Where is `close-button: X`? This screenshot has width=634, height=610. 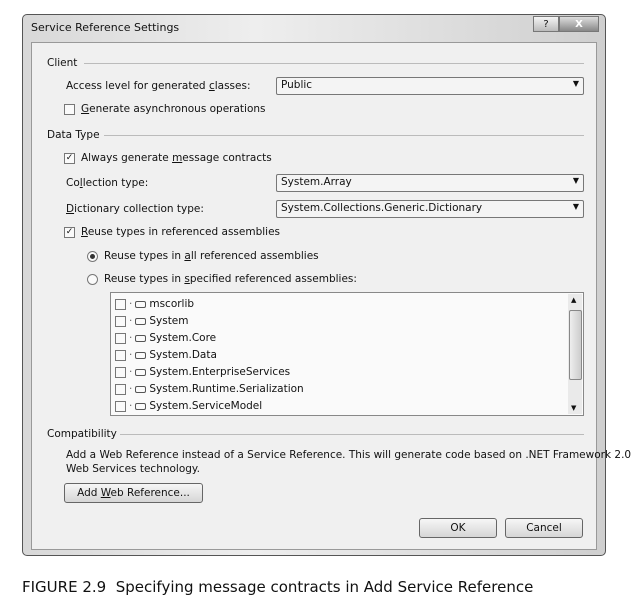
close-button: X is located at coordinates (579, 24).